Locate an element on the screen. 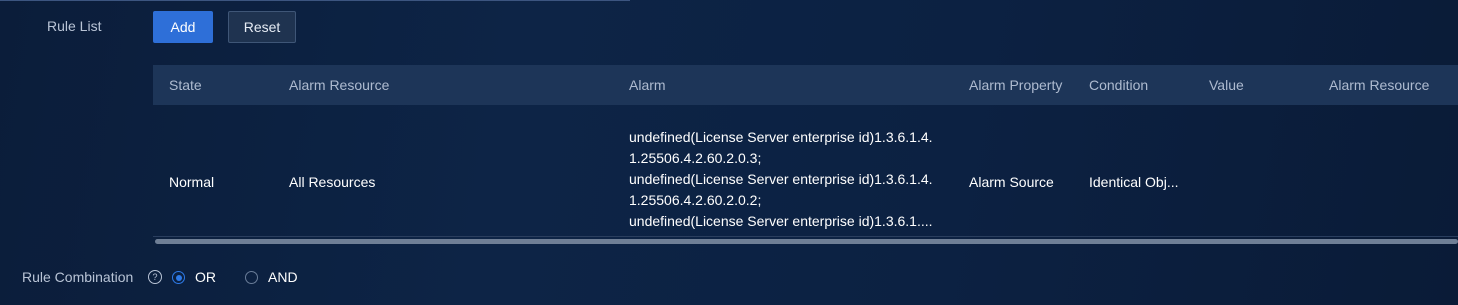 This screenshot has width=1458, height=305. alarm-line: 1.25506.4.2.60.2.0.3; is located at coordinates (695, 158).